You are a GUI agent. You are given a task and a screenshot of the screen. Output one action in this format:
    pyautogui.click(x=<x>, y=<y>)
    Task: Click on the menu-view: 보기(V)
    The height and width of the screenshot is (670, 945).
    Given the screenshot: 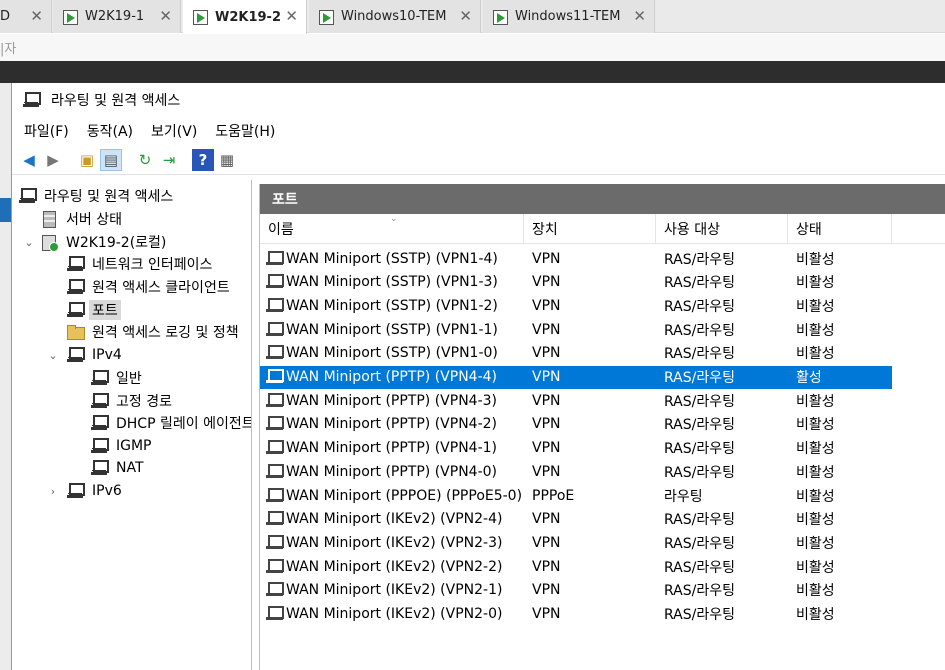 What is the action you would take?
    pyautogui.click(x=174, y=131)
    